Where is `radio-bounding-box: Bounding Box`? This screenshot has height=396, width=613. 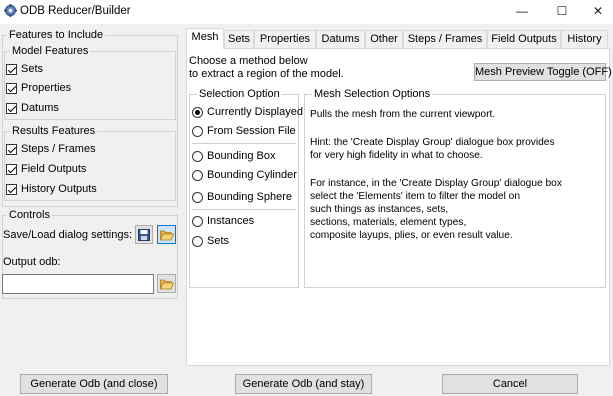
radio-bounding-box: Bounding Box is located at coordinates (234, 156).